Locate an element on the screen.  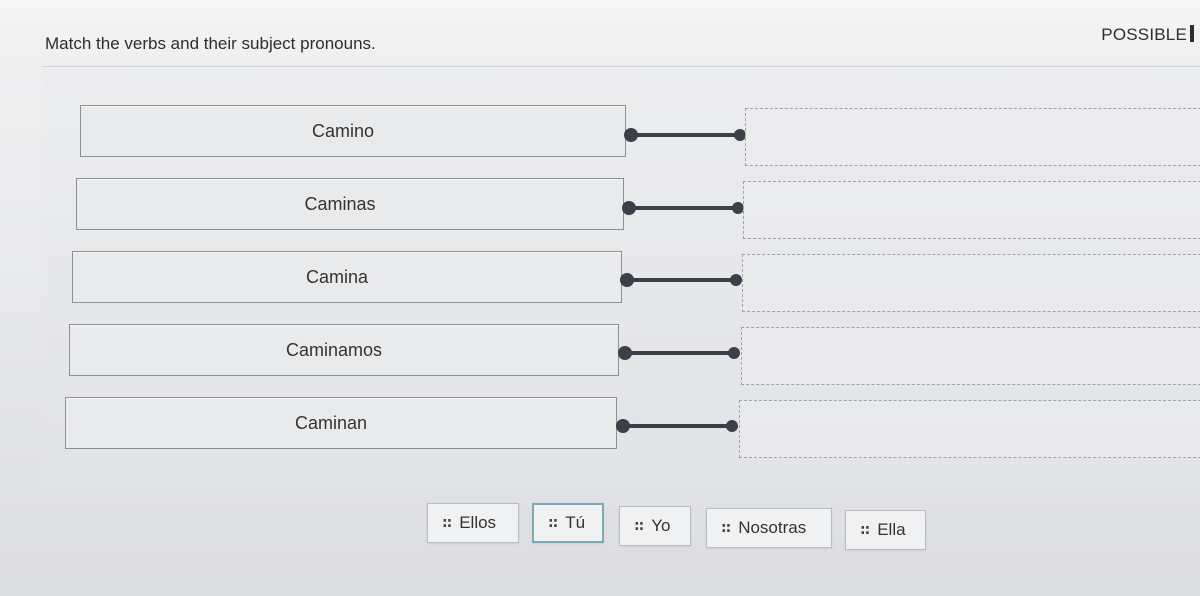
verb-label: Camino is located at coordinates (343, 130).